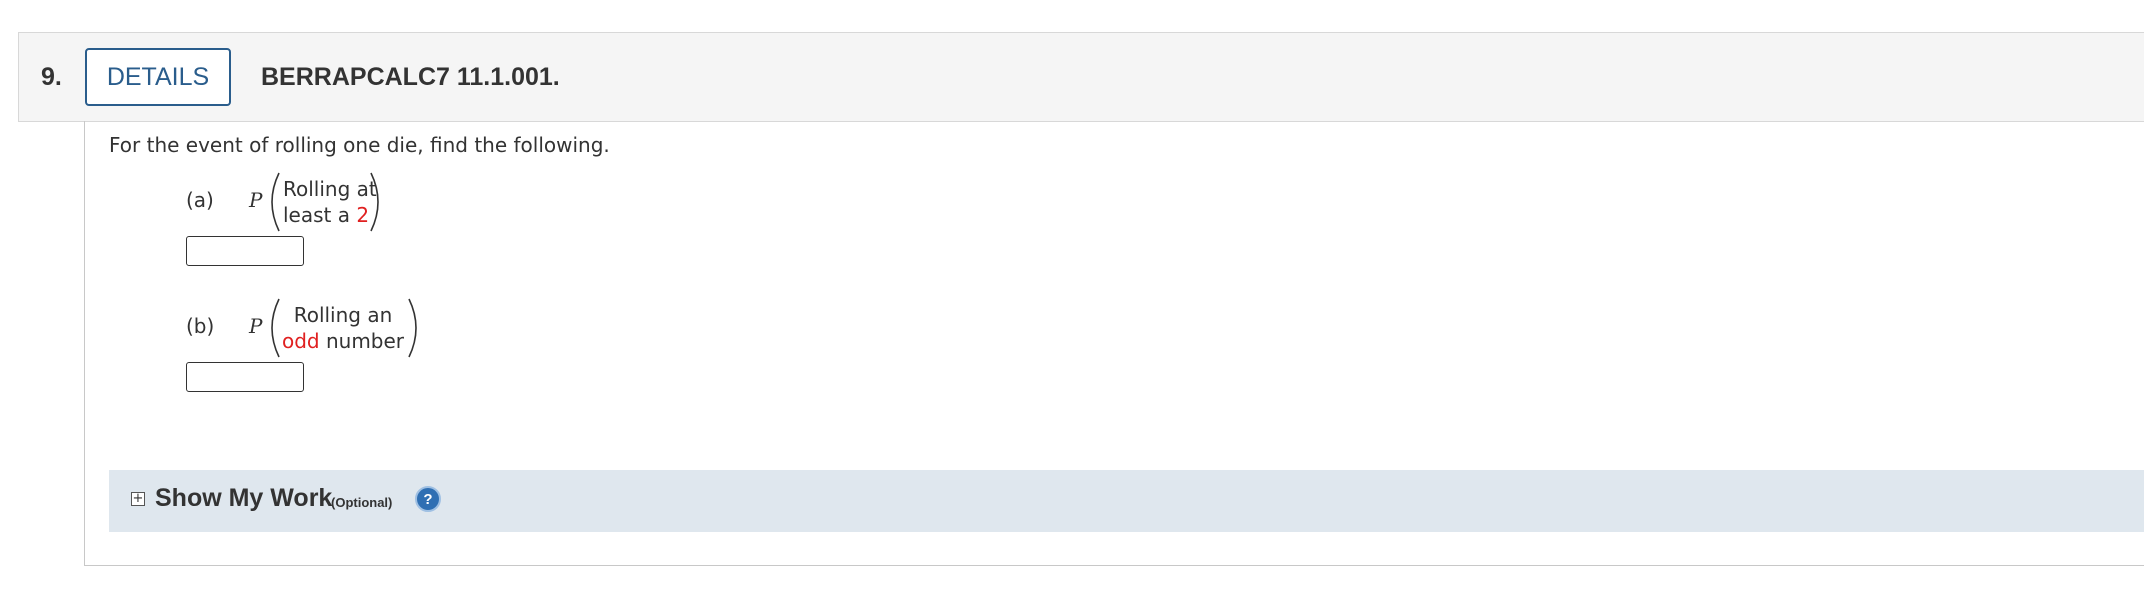  What do you see at coordinates (275, 328) in the screenshot?
I see `part-b-left-paren` at bounding box center [275, 328].